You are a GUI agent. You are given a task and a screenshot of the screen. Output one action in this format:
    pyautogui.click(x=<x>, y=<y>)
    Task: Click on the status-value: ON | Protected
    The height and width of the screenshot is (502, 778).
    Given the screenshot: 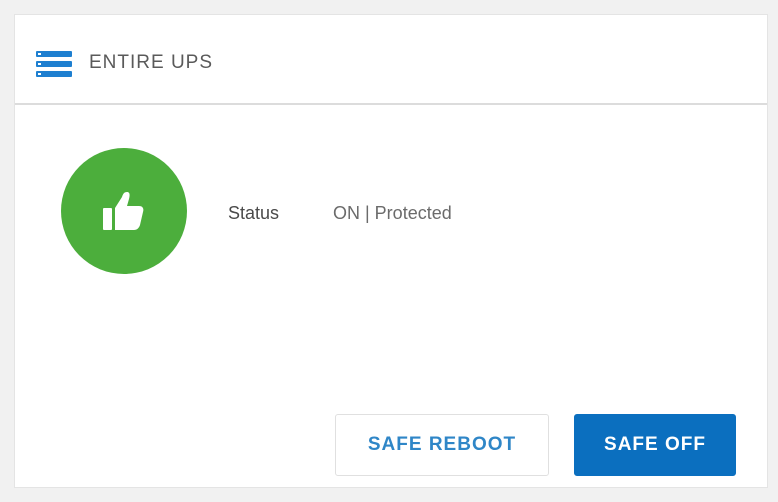 What is the action you would take?
    pyautogui.click(x=392, y=213)
    